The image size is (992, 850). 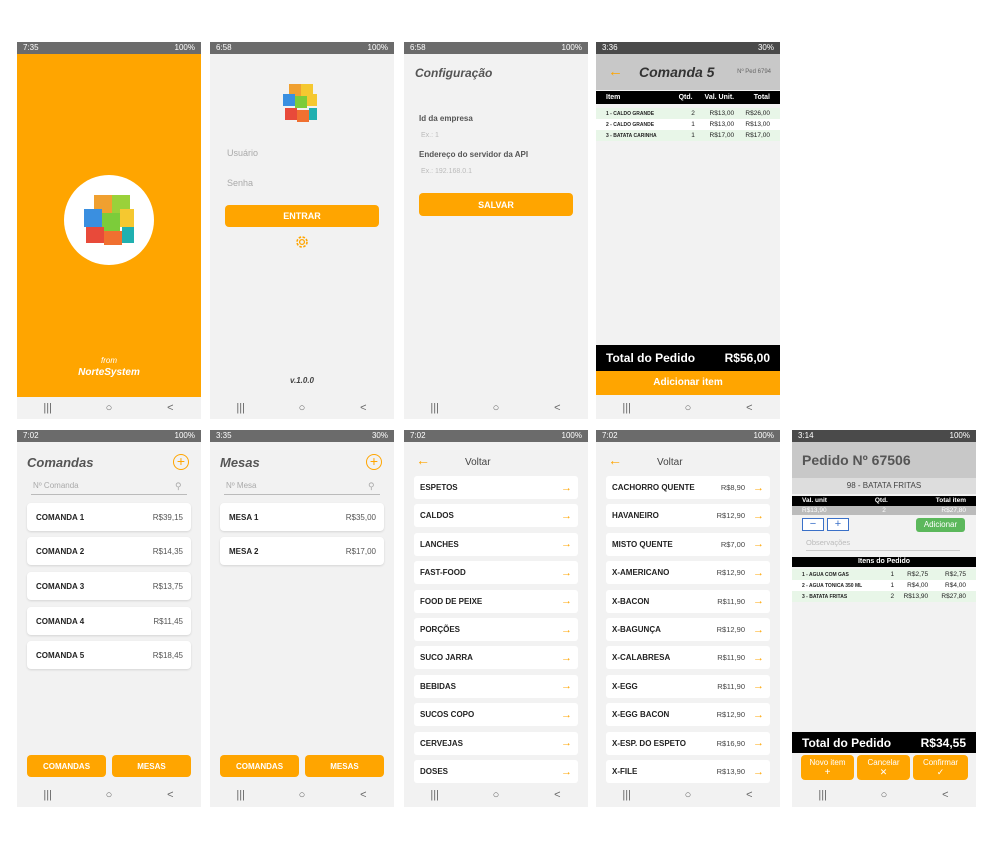 What do you see at coordinates (688, 629) in the screenshot?
I see `product-item: X-BAGUNÇA R$12,90 →` at bounding box center [688, 629].